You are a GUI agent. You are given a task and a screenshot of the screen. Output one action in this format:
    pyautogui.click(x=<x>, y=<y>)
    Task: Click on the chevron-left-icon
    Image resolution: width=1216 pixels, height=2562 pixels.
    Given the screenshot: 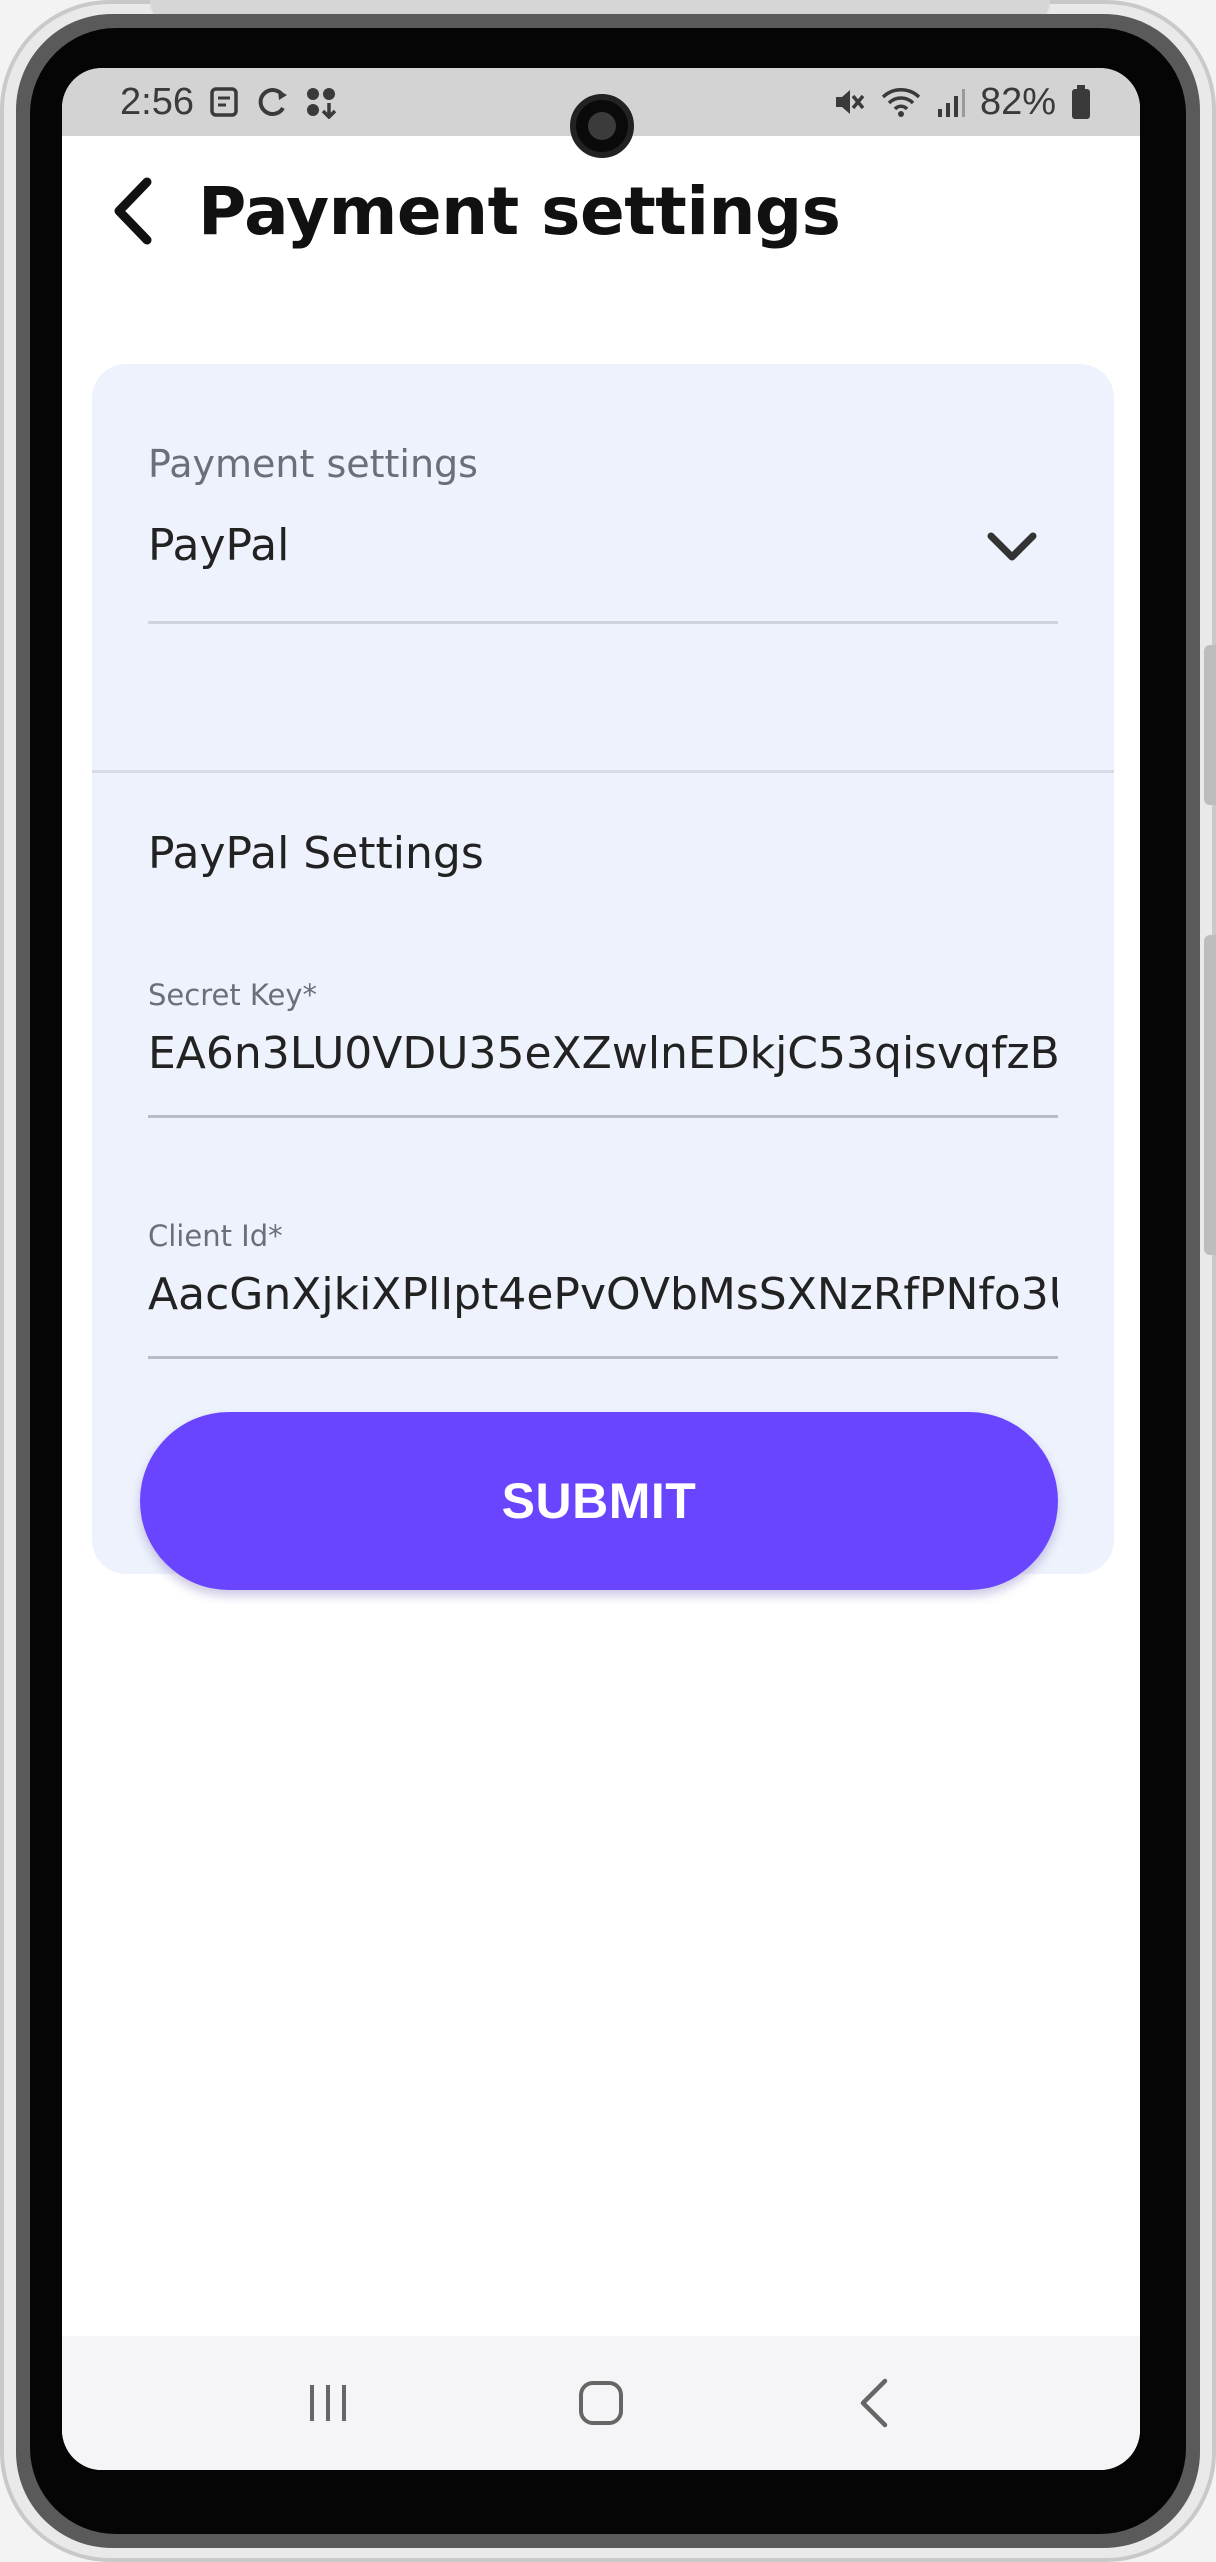 What is the action you would take?
    pyautogui.click(x=133, y=211)
    